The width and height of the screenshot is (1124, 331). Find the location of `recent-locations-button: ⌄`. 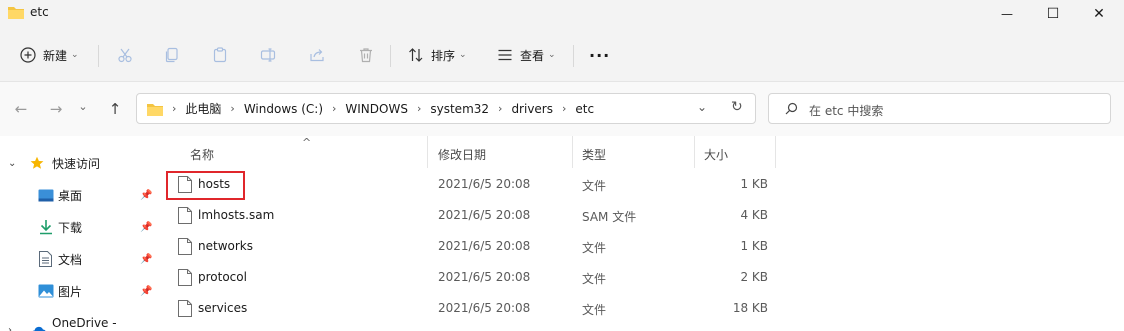

recent-locations-button: ⌄ is located at coordinates (83, 106).